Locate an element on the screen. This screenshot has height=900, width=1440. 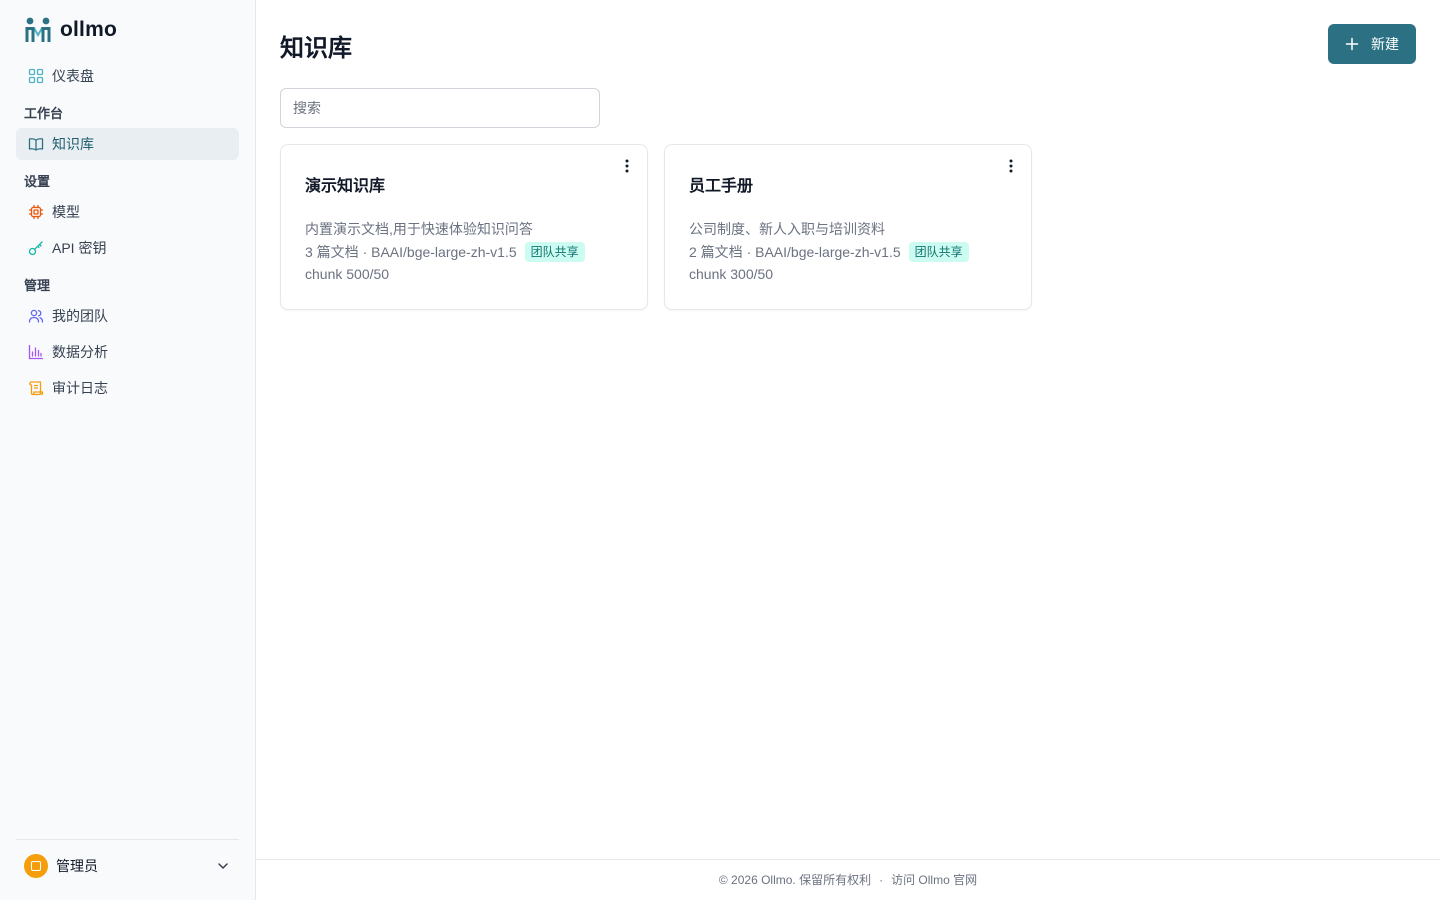
chip-icon is located at coordinates (36, 212).